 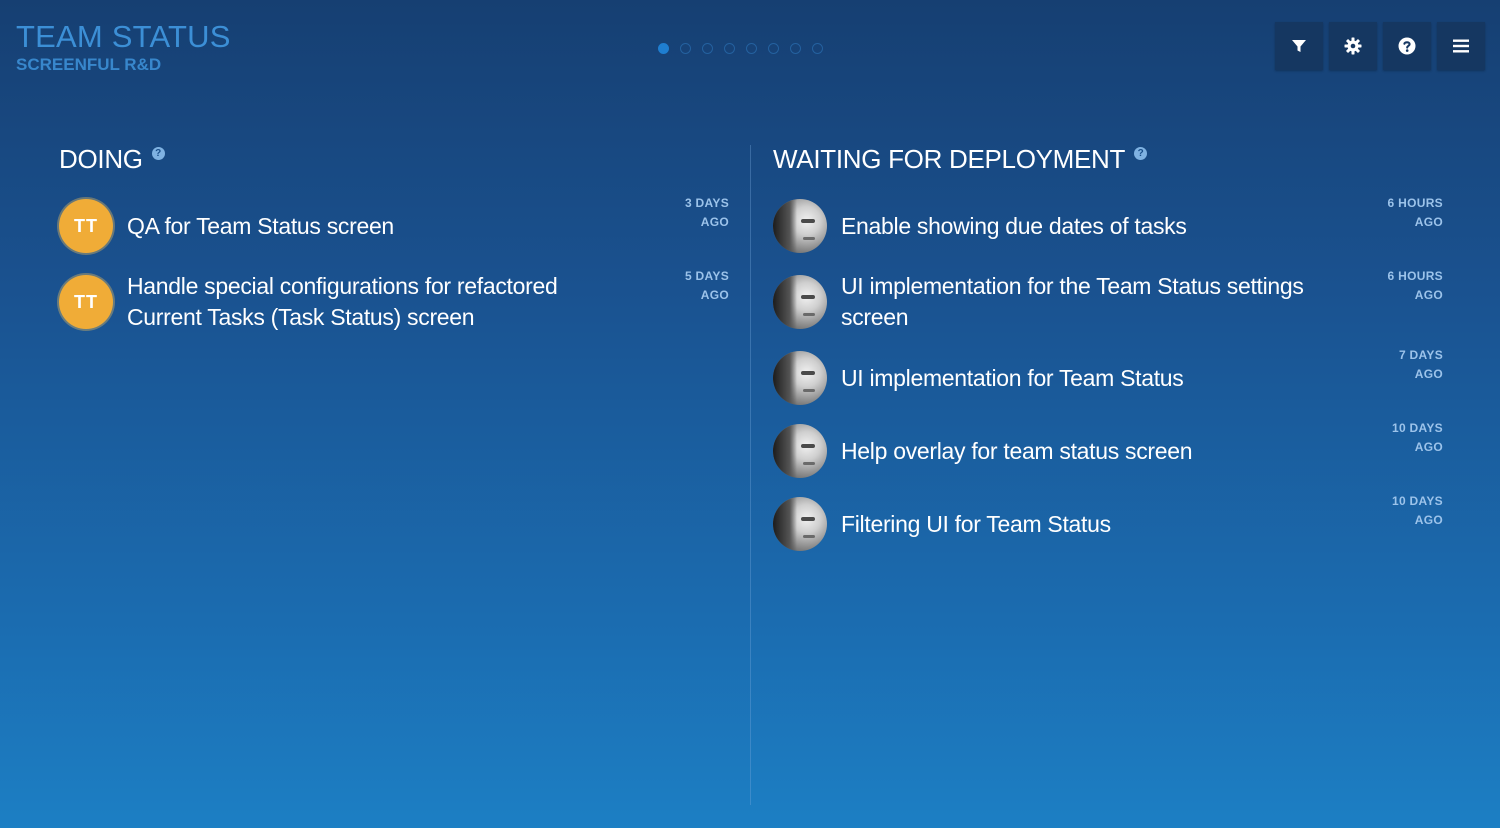 I want to click on filter-icon, so click(x=1299, y=46).